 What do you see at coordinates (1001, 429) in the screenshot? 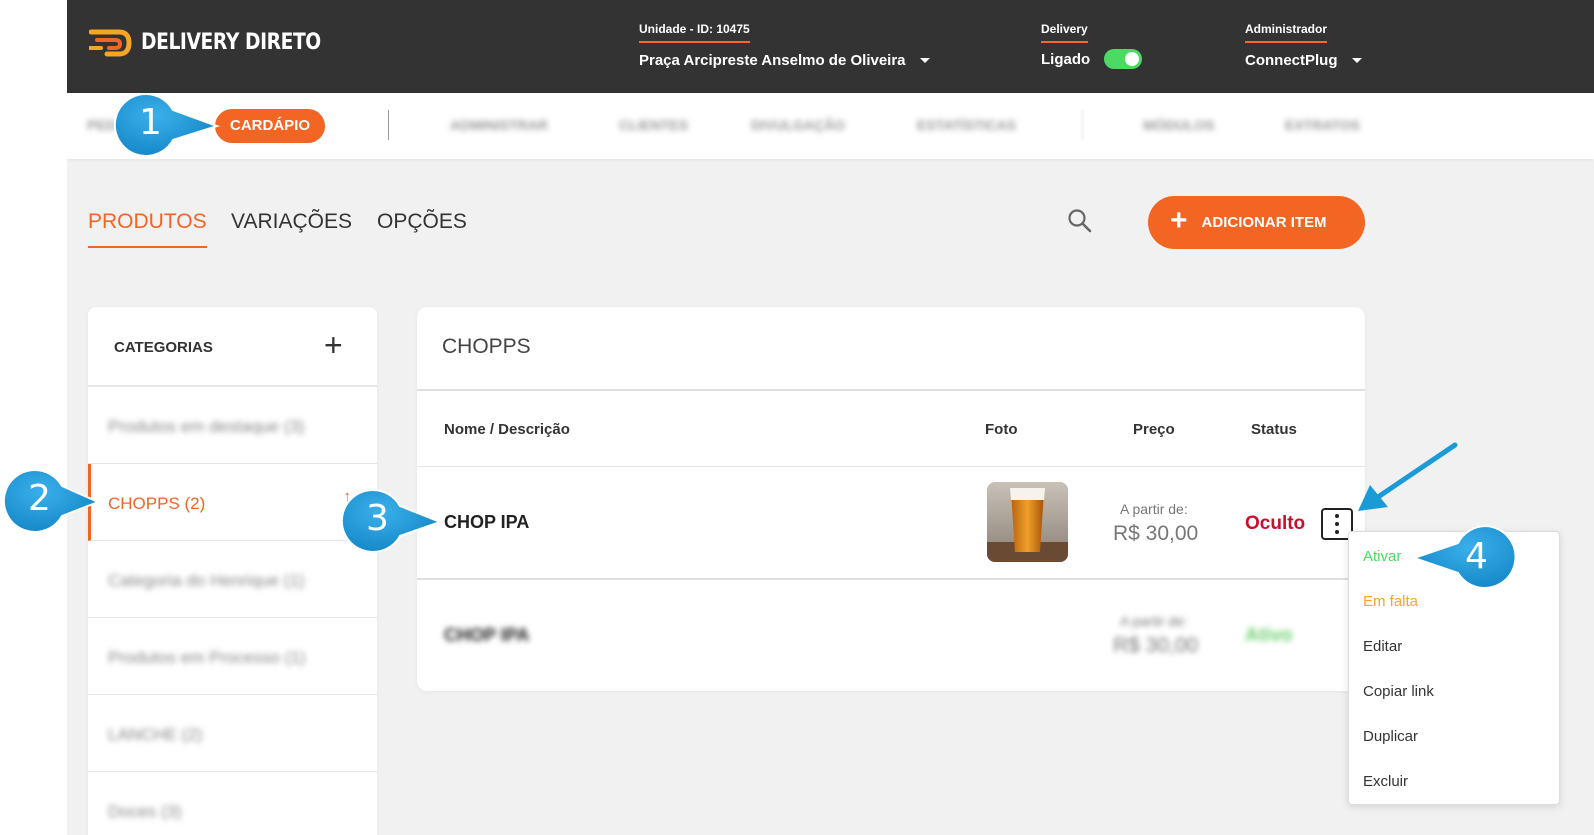
I see `col-header-photo: Foto` at bounding box center [1001, 429].